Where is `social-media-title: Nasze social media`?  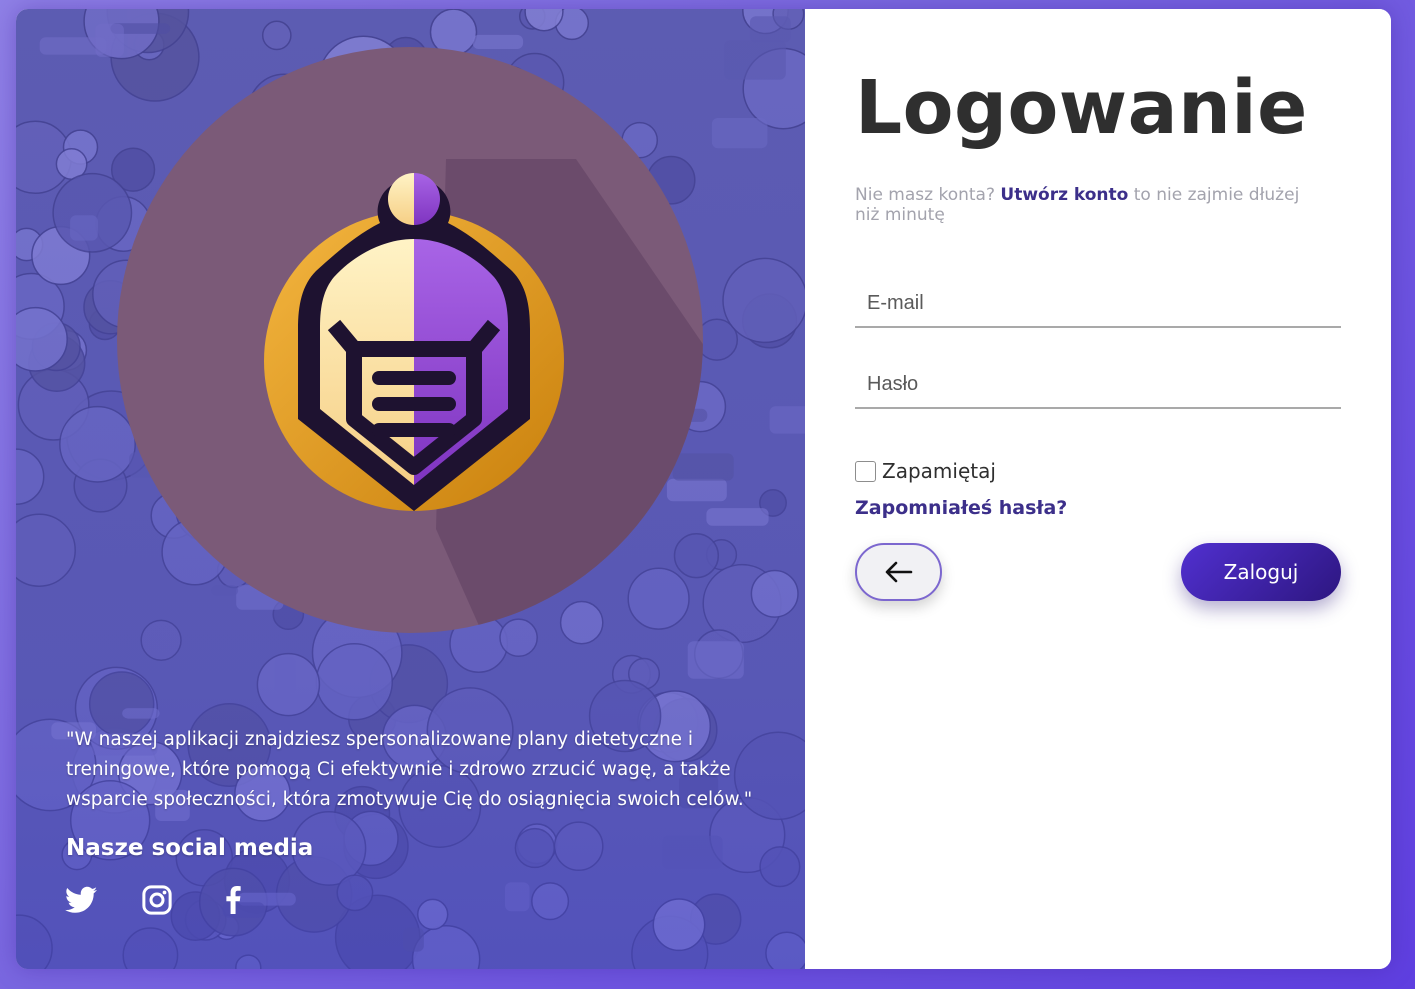 social-media-title: Nasze social media is located at coordinates (190, 848).